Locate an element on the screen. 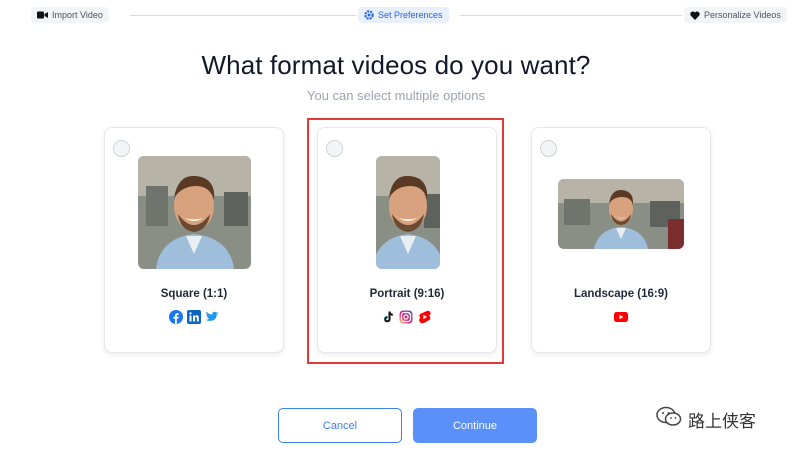 The width and height of the screenshot is (792, 452). format-card-square: Square (1:1) is located at coordinates (194, 240).